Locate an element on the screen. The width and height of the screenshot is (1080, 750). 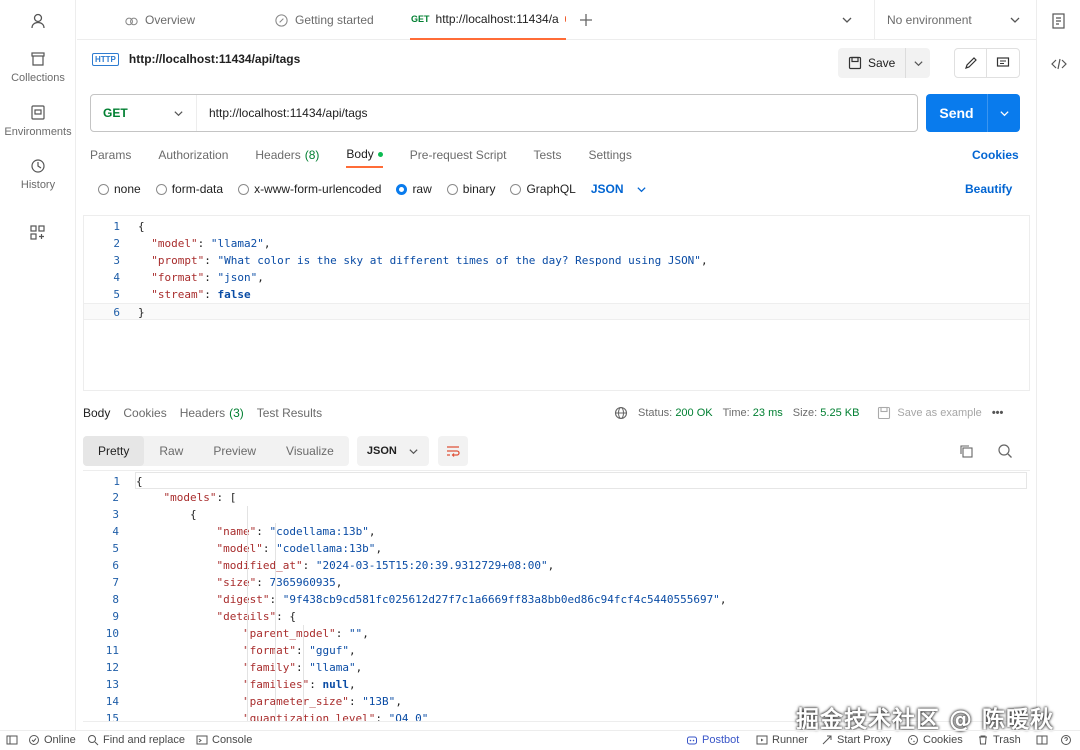
cookies-button: Cookies is located at coordinates (935, 740).